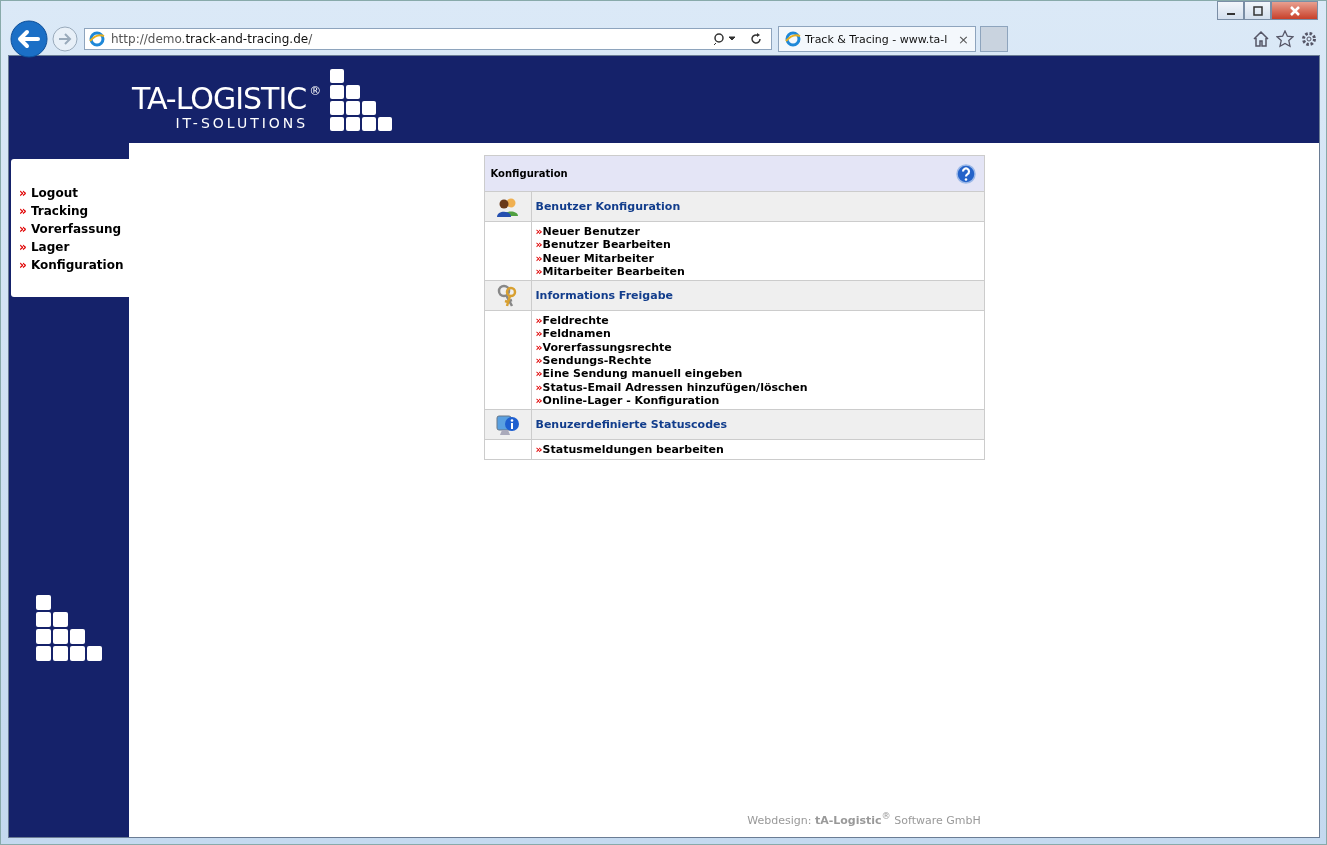 This screenshot has height=845, width=1327. I want to click on section-title: Benutzer Konfiguration, so click(607, 206).